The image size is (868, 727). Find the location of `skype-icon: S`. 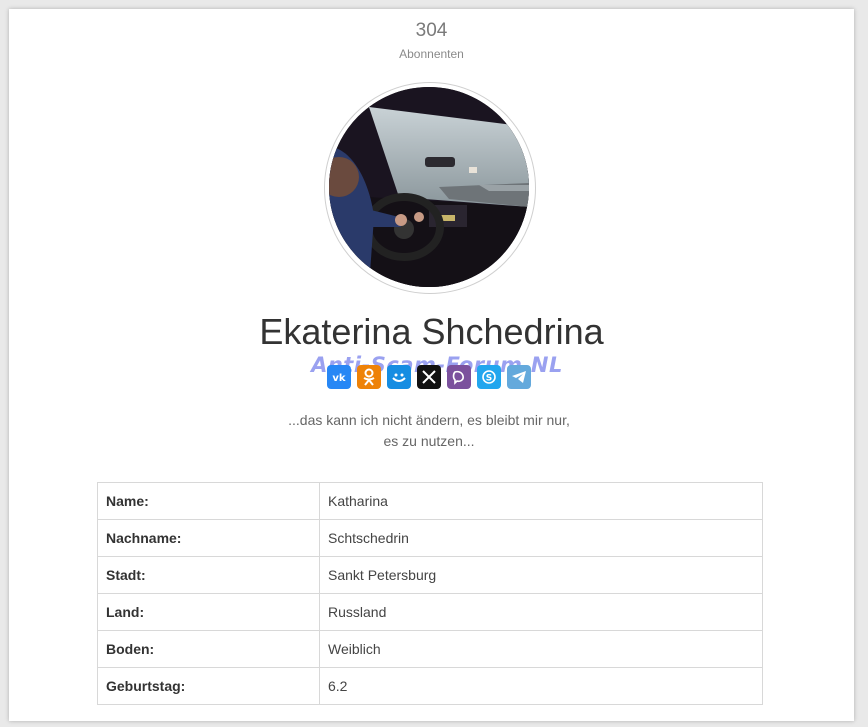

skype-icon: S is located at coordinates (489, 377).